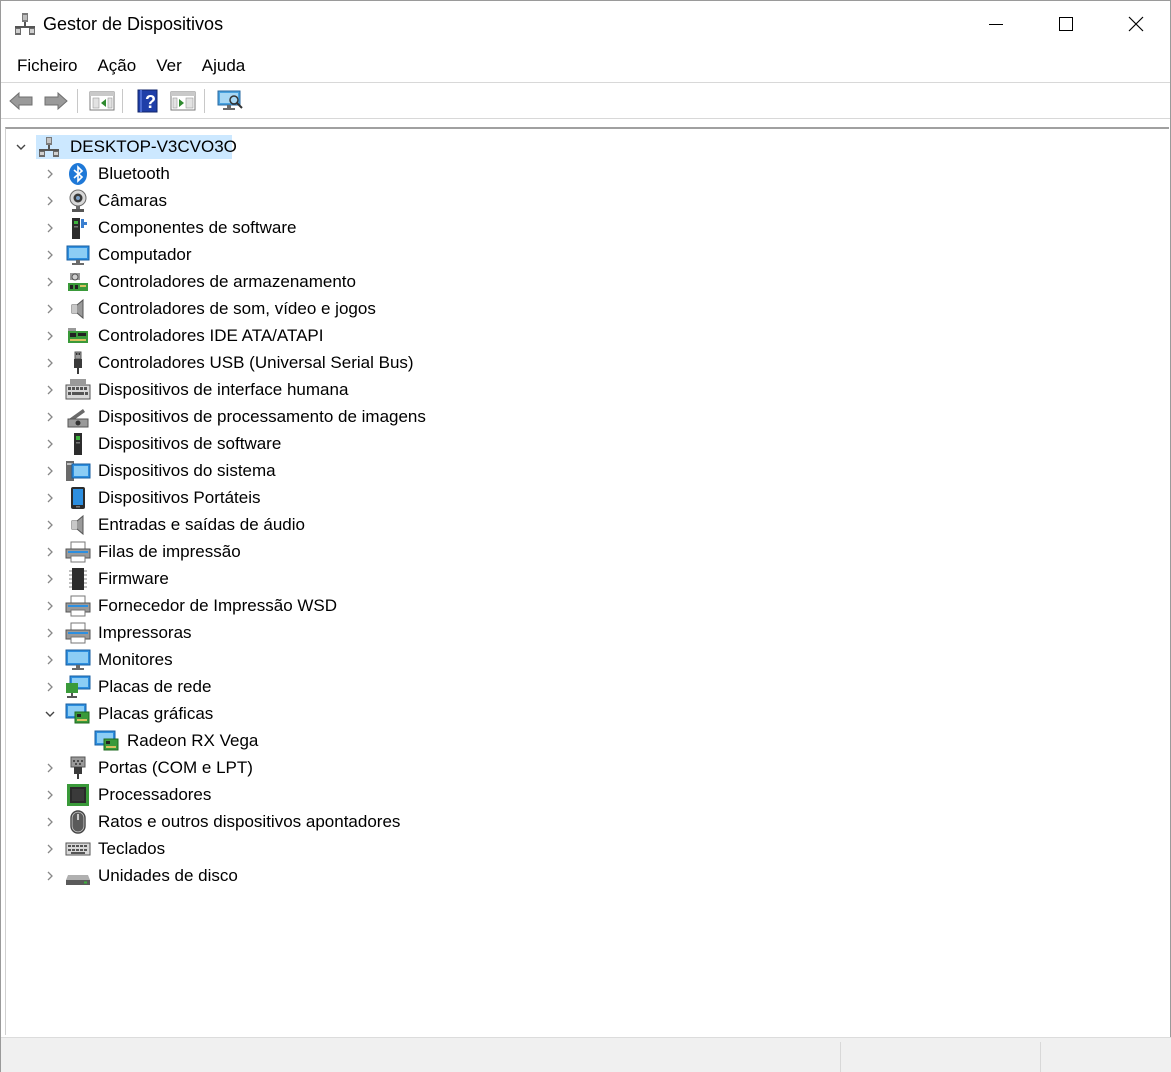 This screenshot has height=1072, width=1171. What do you see at coordinates (356, 389) in the screenshot?
I see `tree-category-row: Dispositivos de interface humana` at bounding box center [356, 389].